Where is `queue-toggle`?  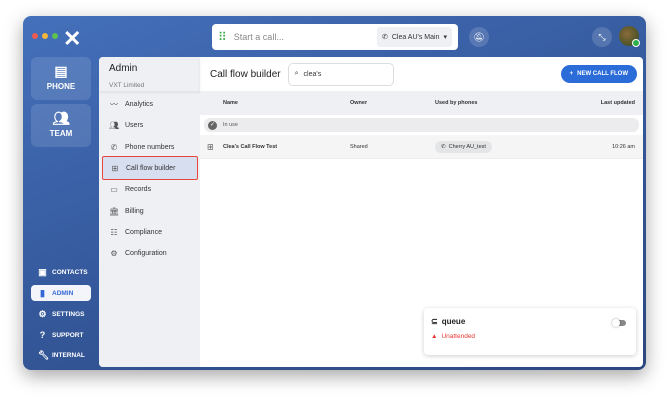 queue-toggle is located at coordinates (619, 322).